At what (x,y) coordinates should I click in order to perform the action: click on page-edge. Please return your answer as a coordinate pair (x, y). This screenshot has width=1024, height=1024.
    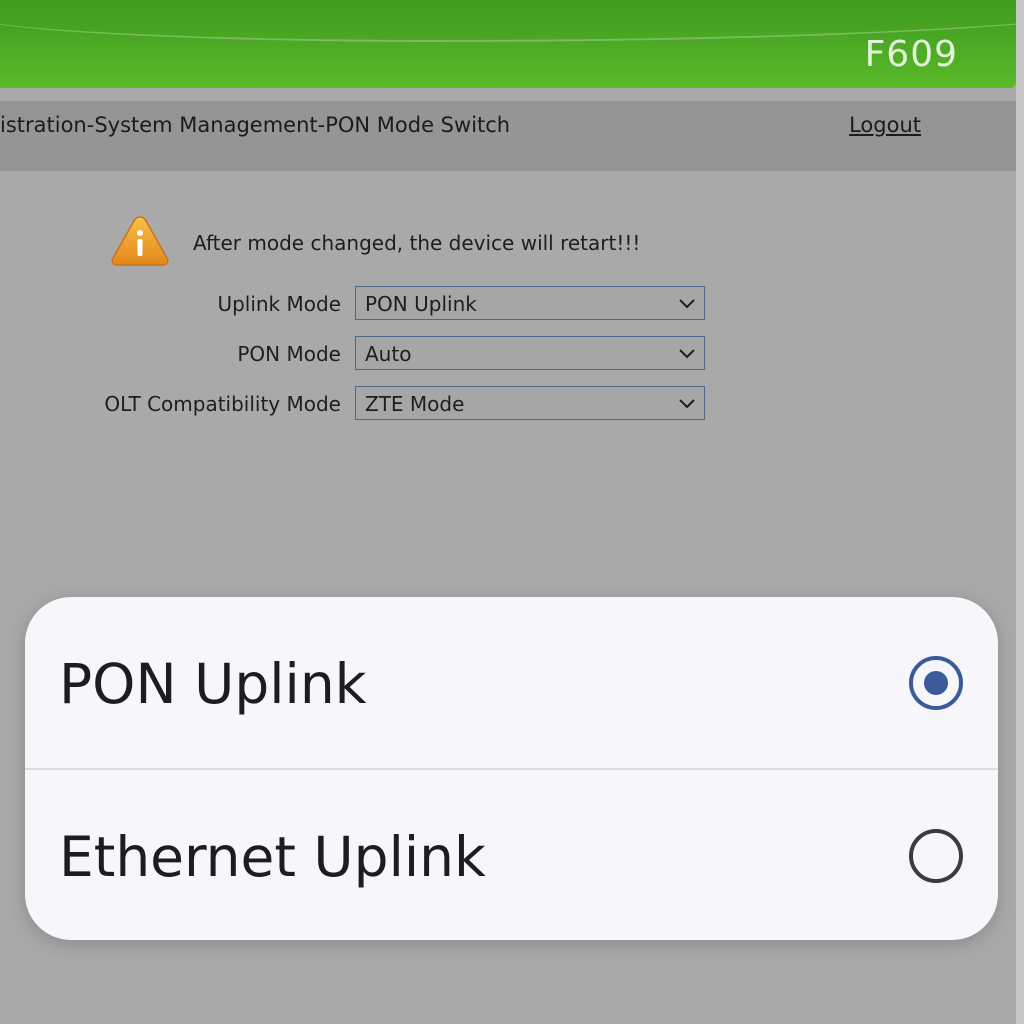
    Looking at the image, I should click on (1020, 512).